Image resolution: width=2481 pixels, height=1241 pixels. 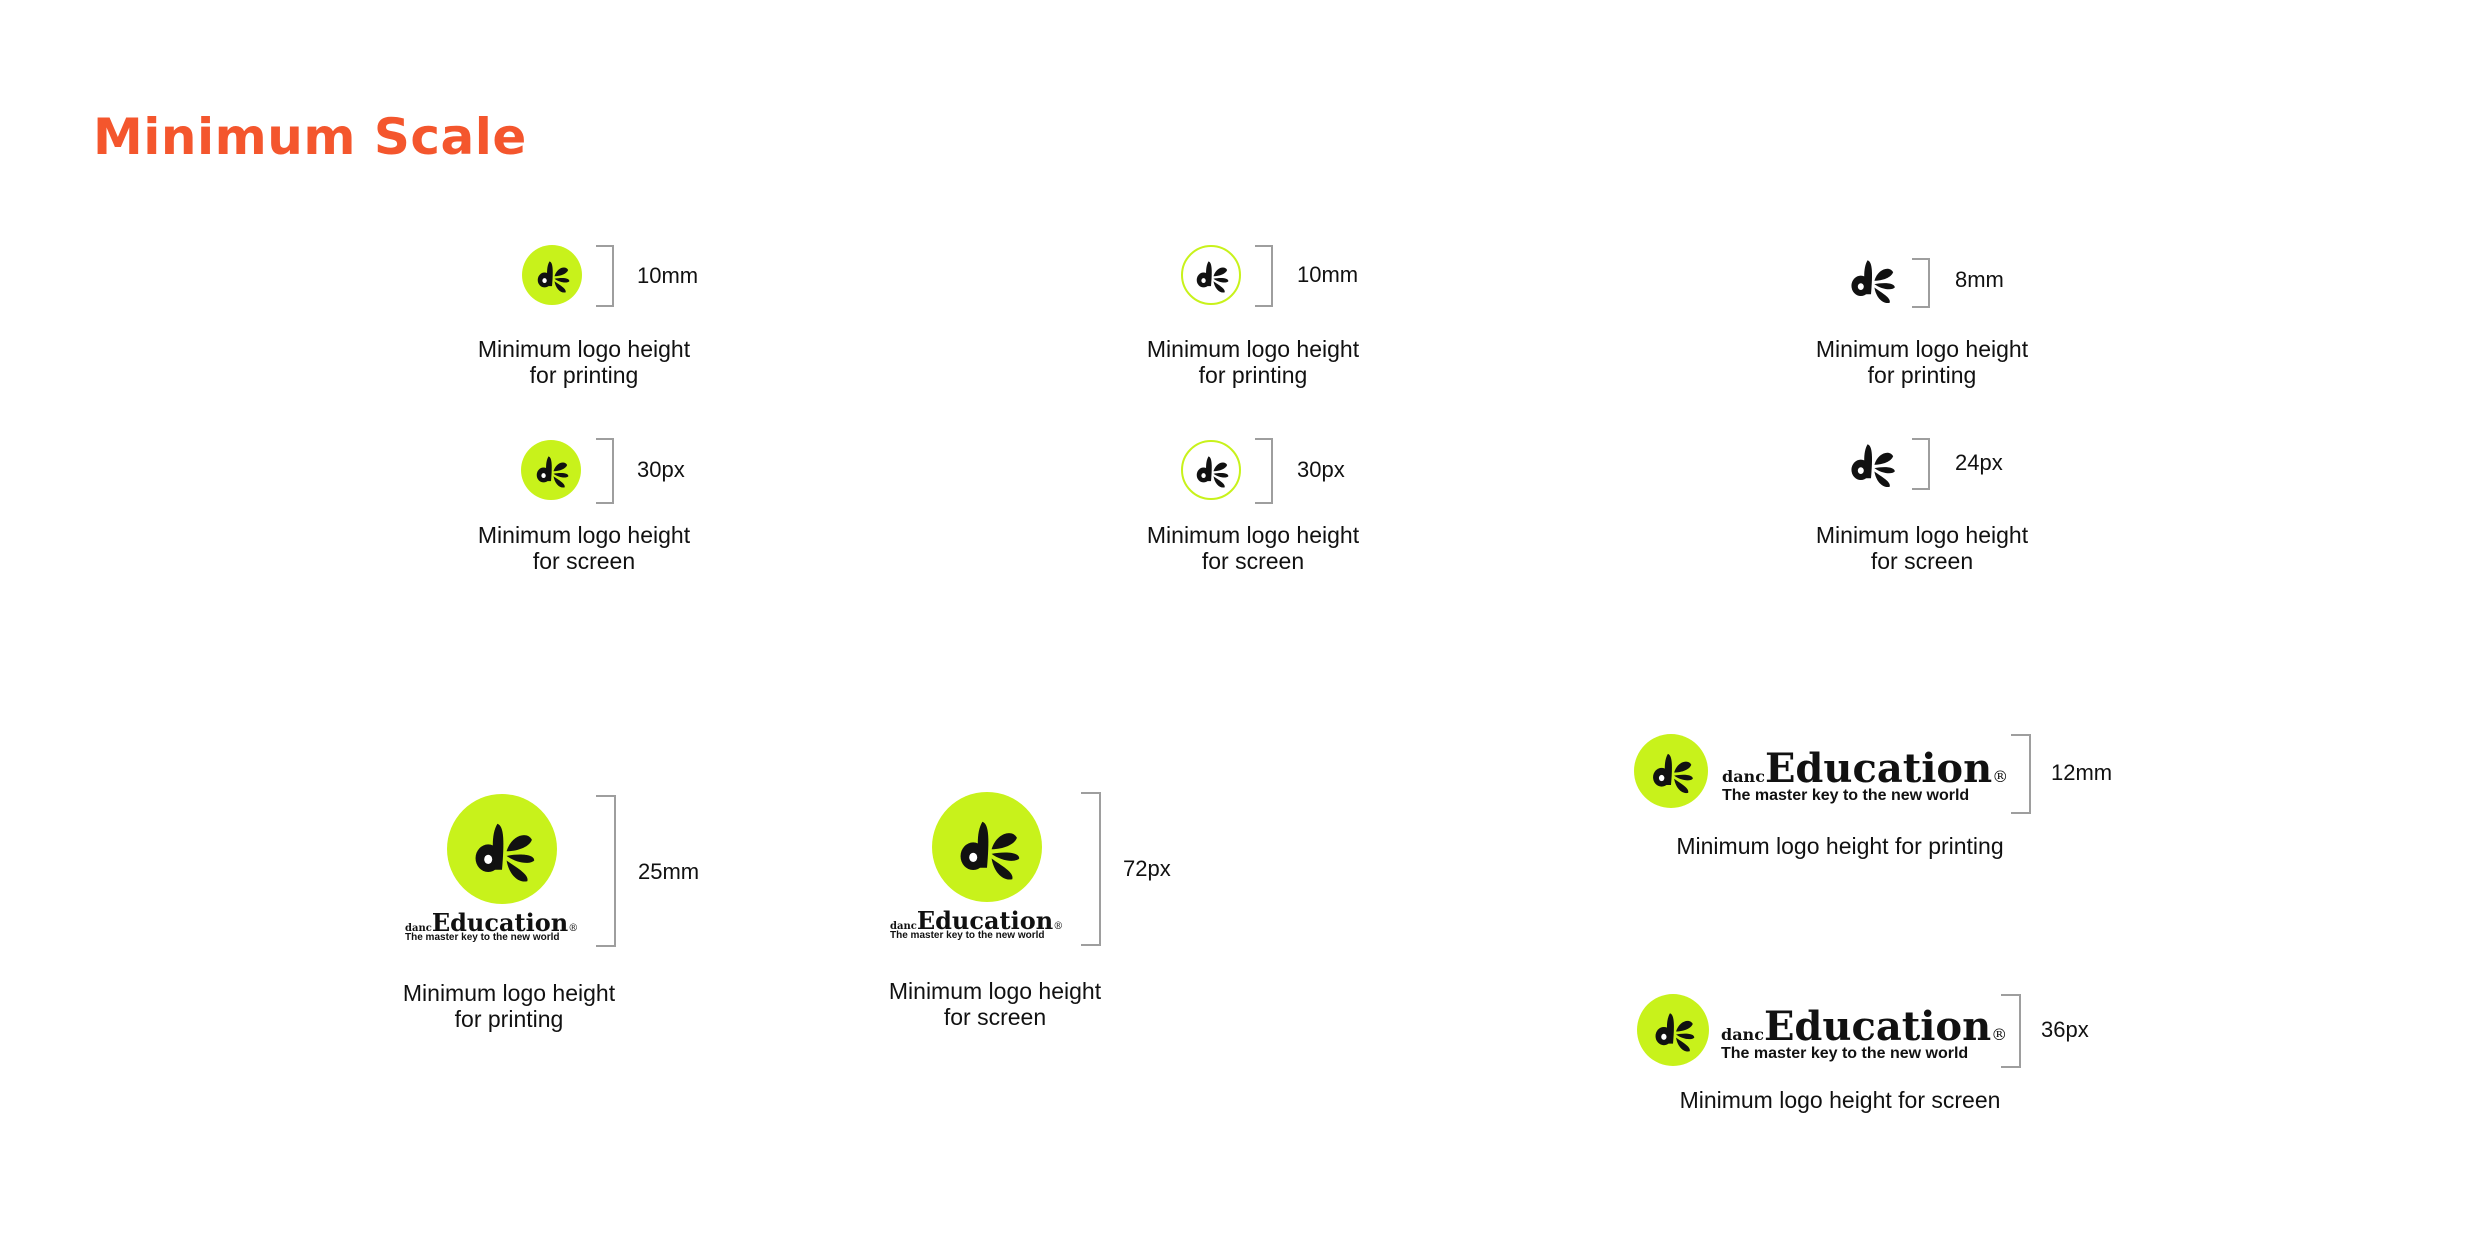 What do you see at coordinates (2065, 1029) in the screenshot?
I see `measure-label: 36px` at bounding box center [2065, 1029].